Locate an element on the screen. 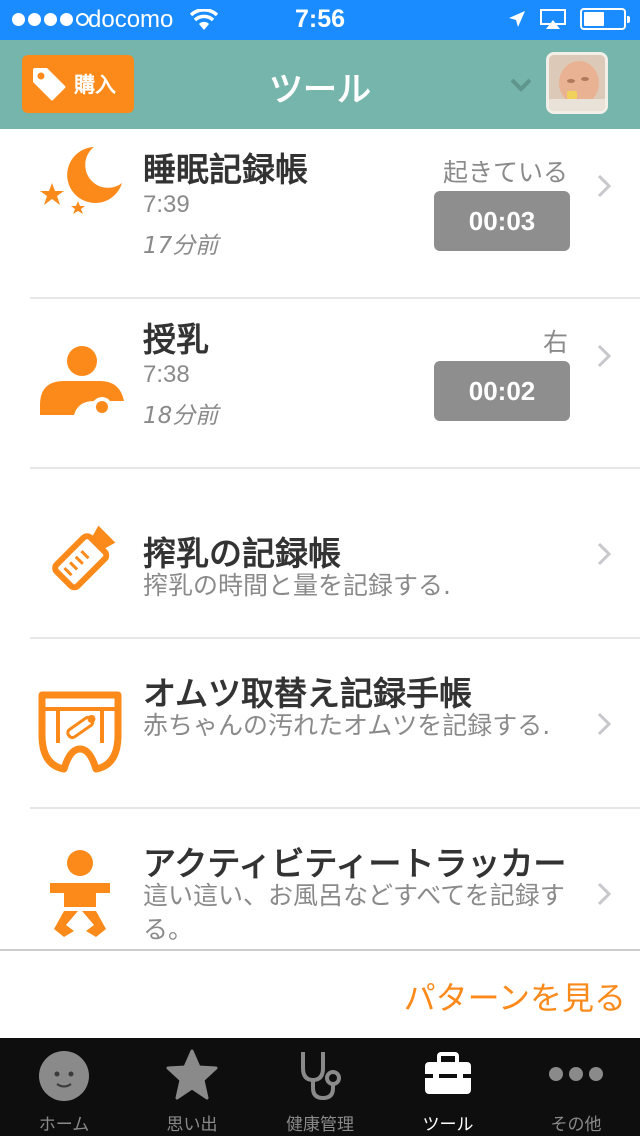  avatar is located at coordinates (577, 83).